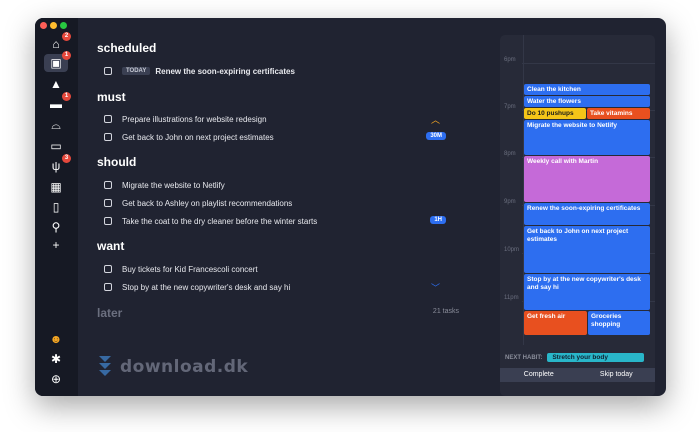 The image size is (700, 432). What do you see at coordinates (66, 158) in the screenshot?
I see `badge: 3` at bounding box center [66, 158].